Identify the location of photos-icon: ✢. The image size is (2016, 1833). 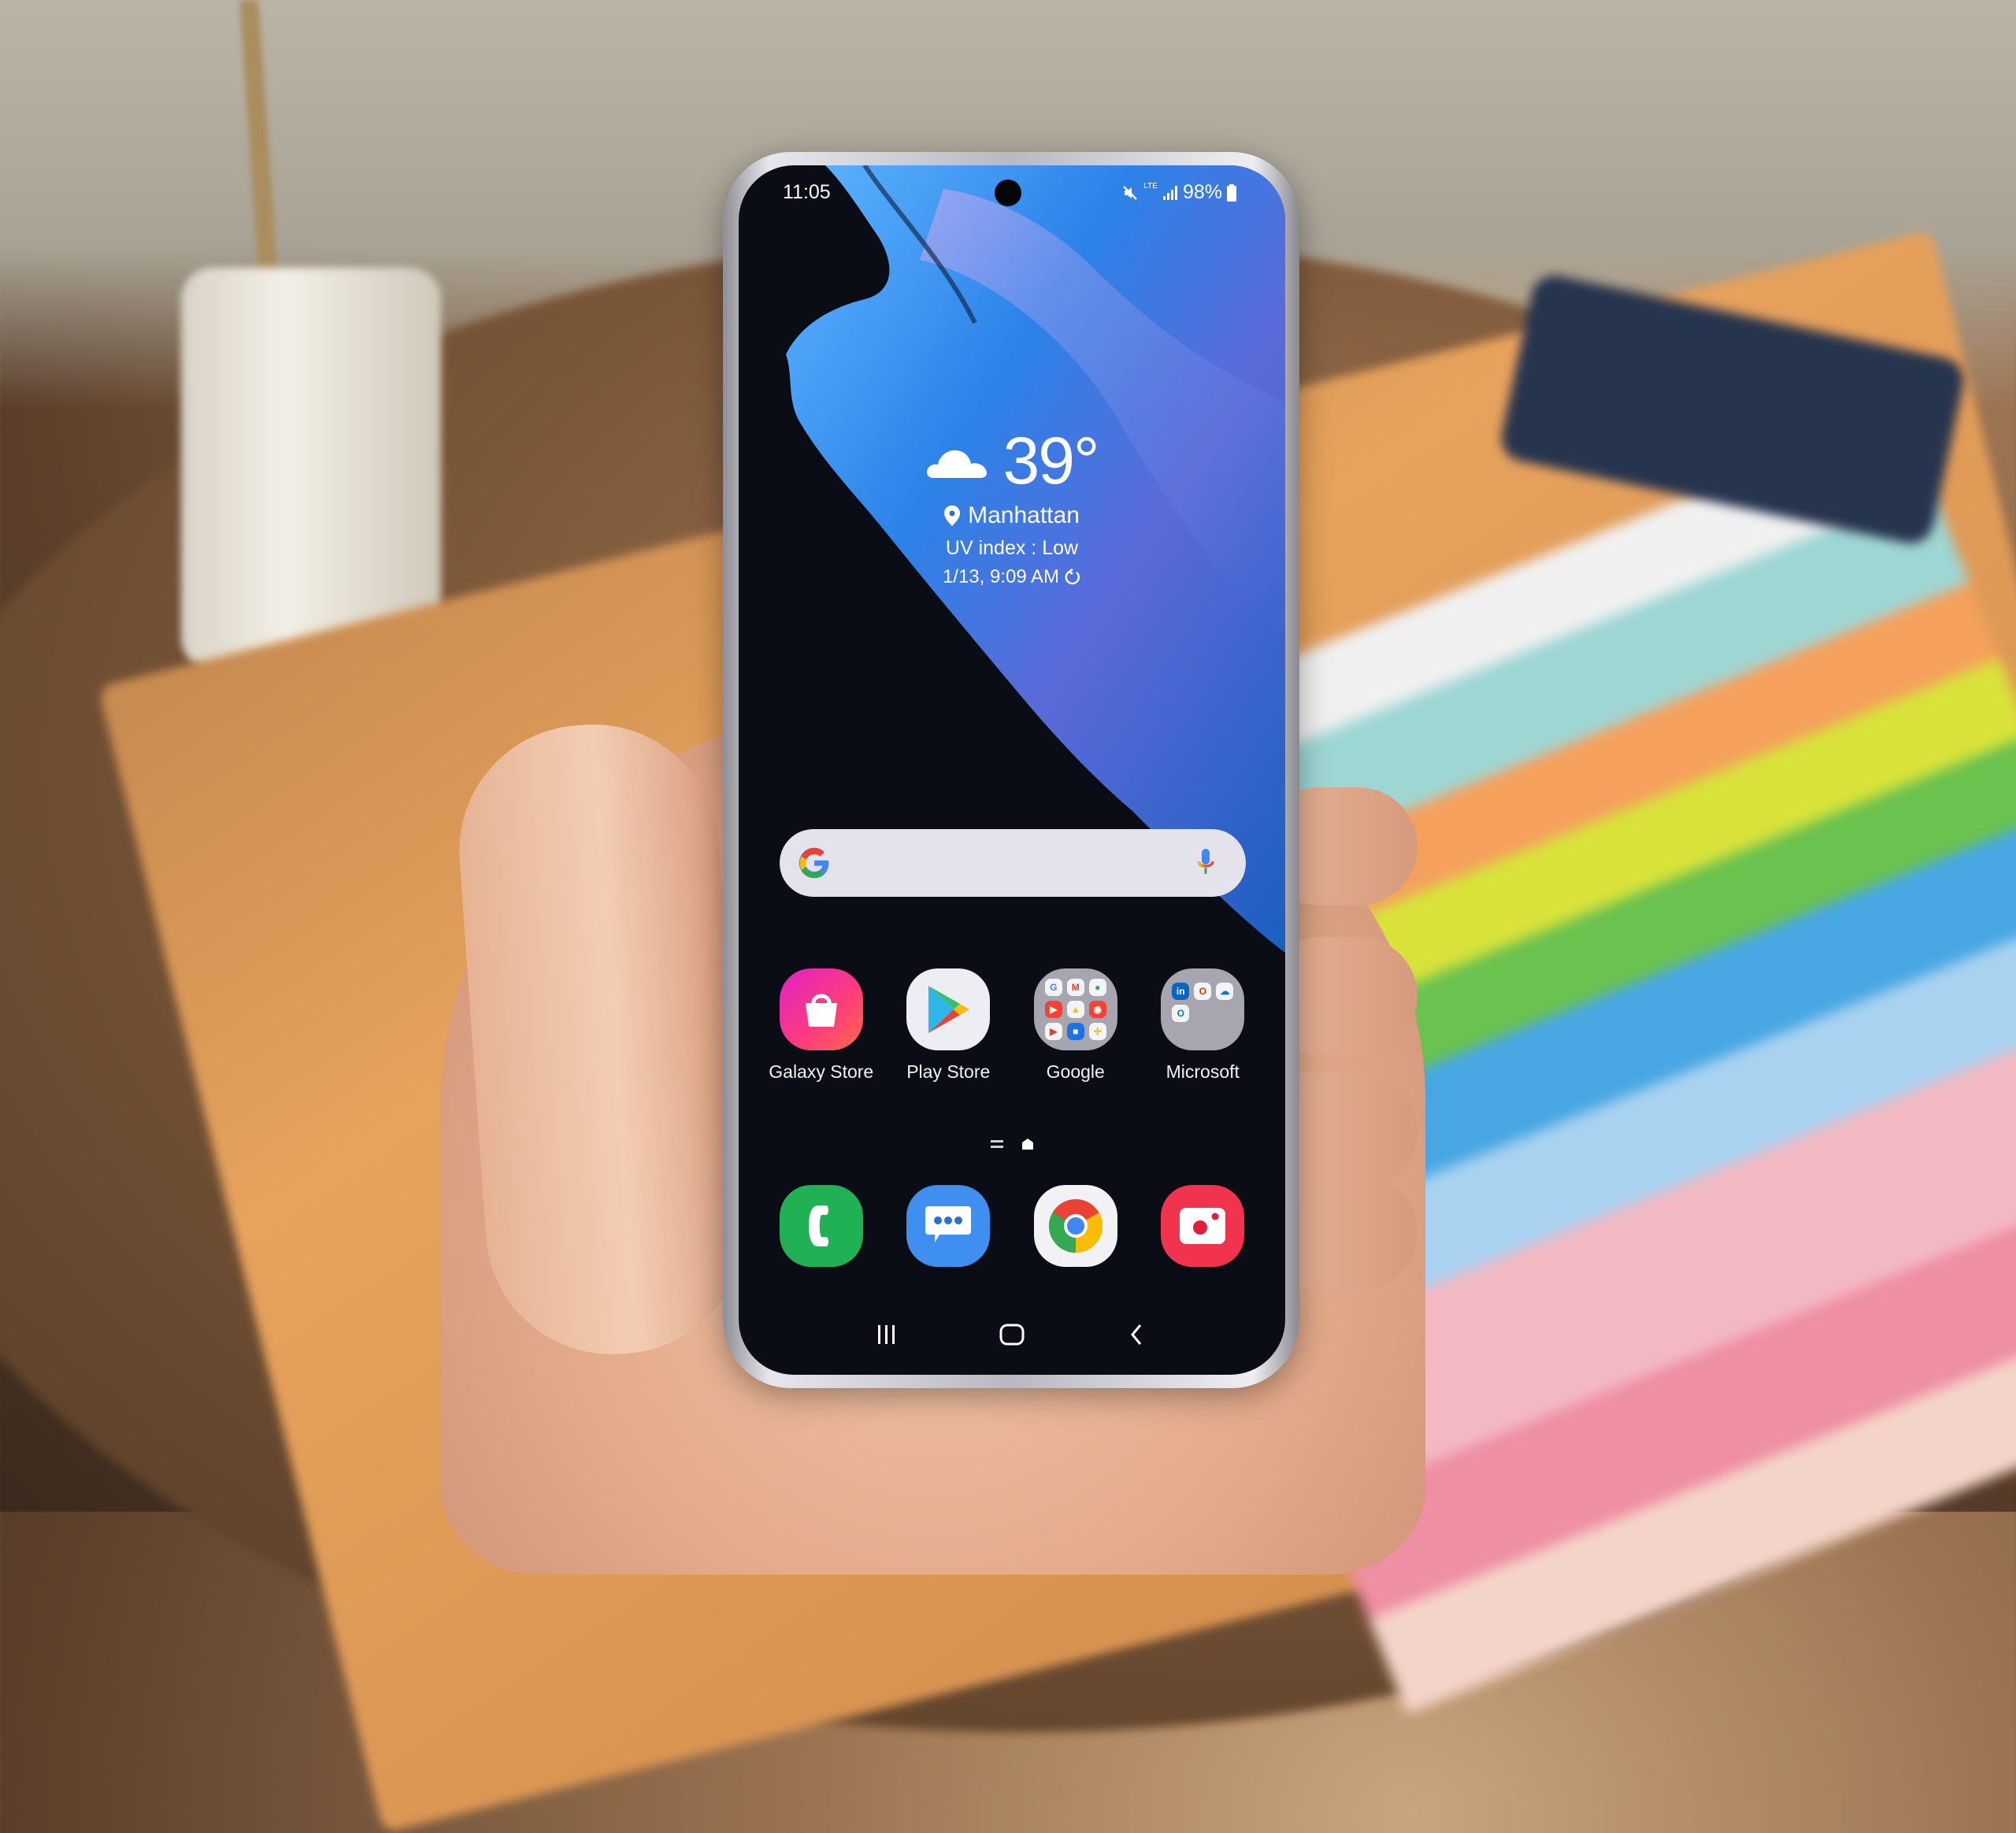
(1097, 1031).